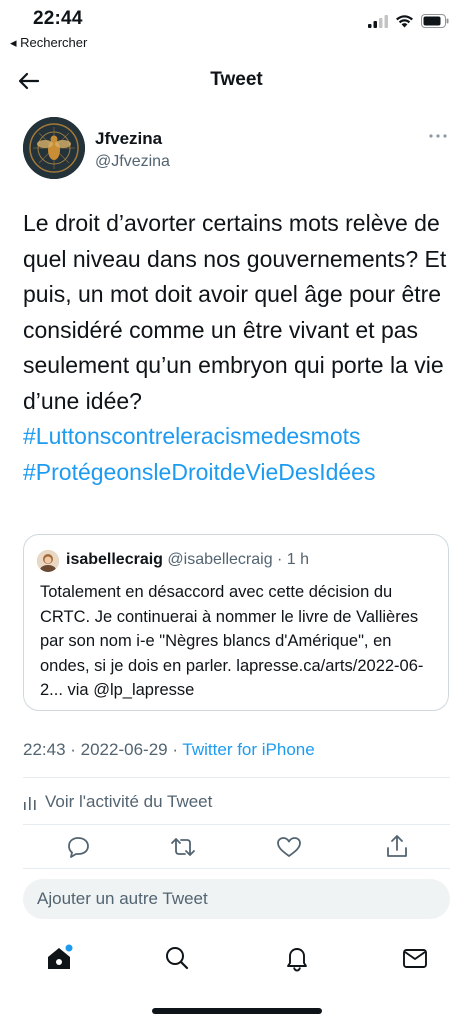 Image resolution: width=473 pixels, height=1023 pixels. I want to click on quoted-author-name: isabellecraig, so click(114, 559).